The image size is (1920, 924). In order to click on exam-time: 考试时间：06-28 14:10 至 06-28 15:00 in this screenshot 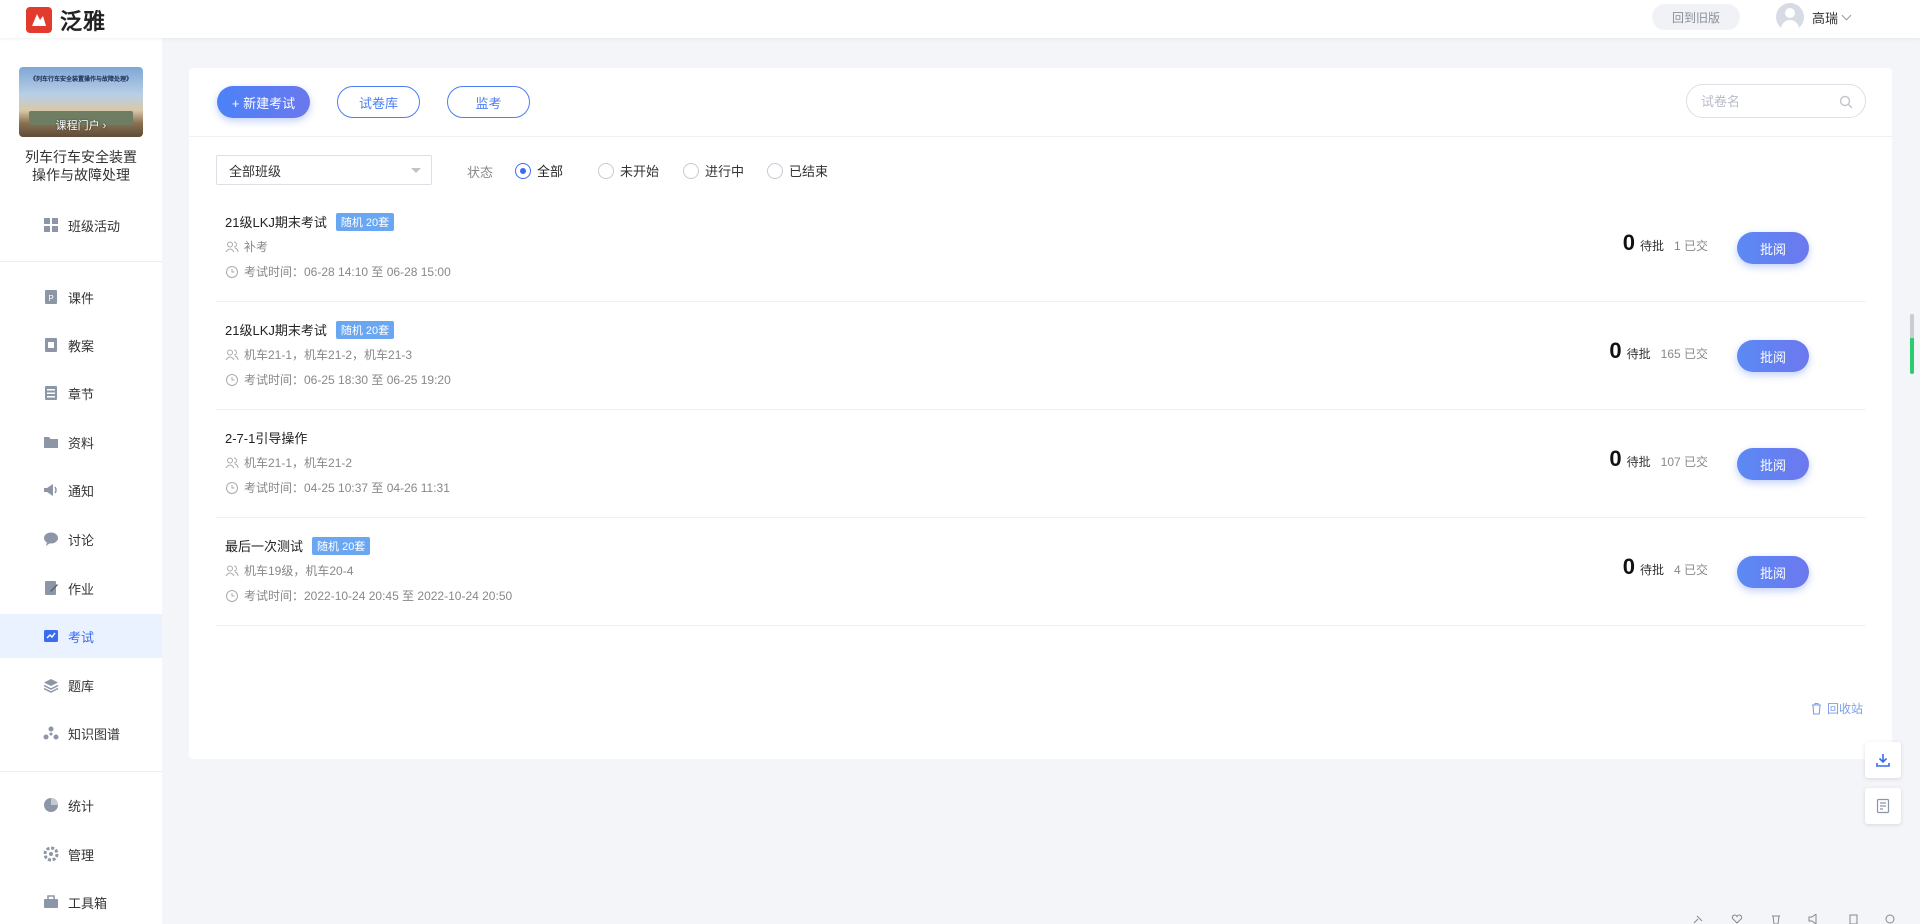, I will do `click(338, 271)`.